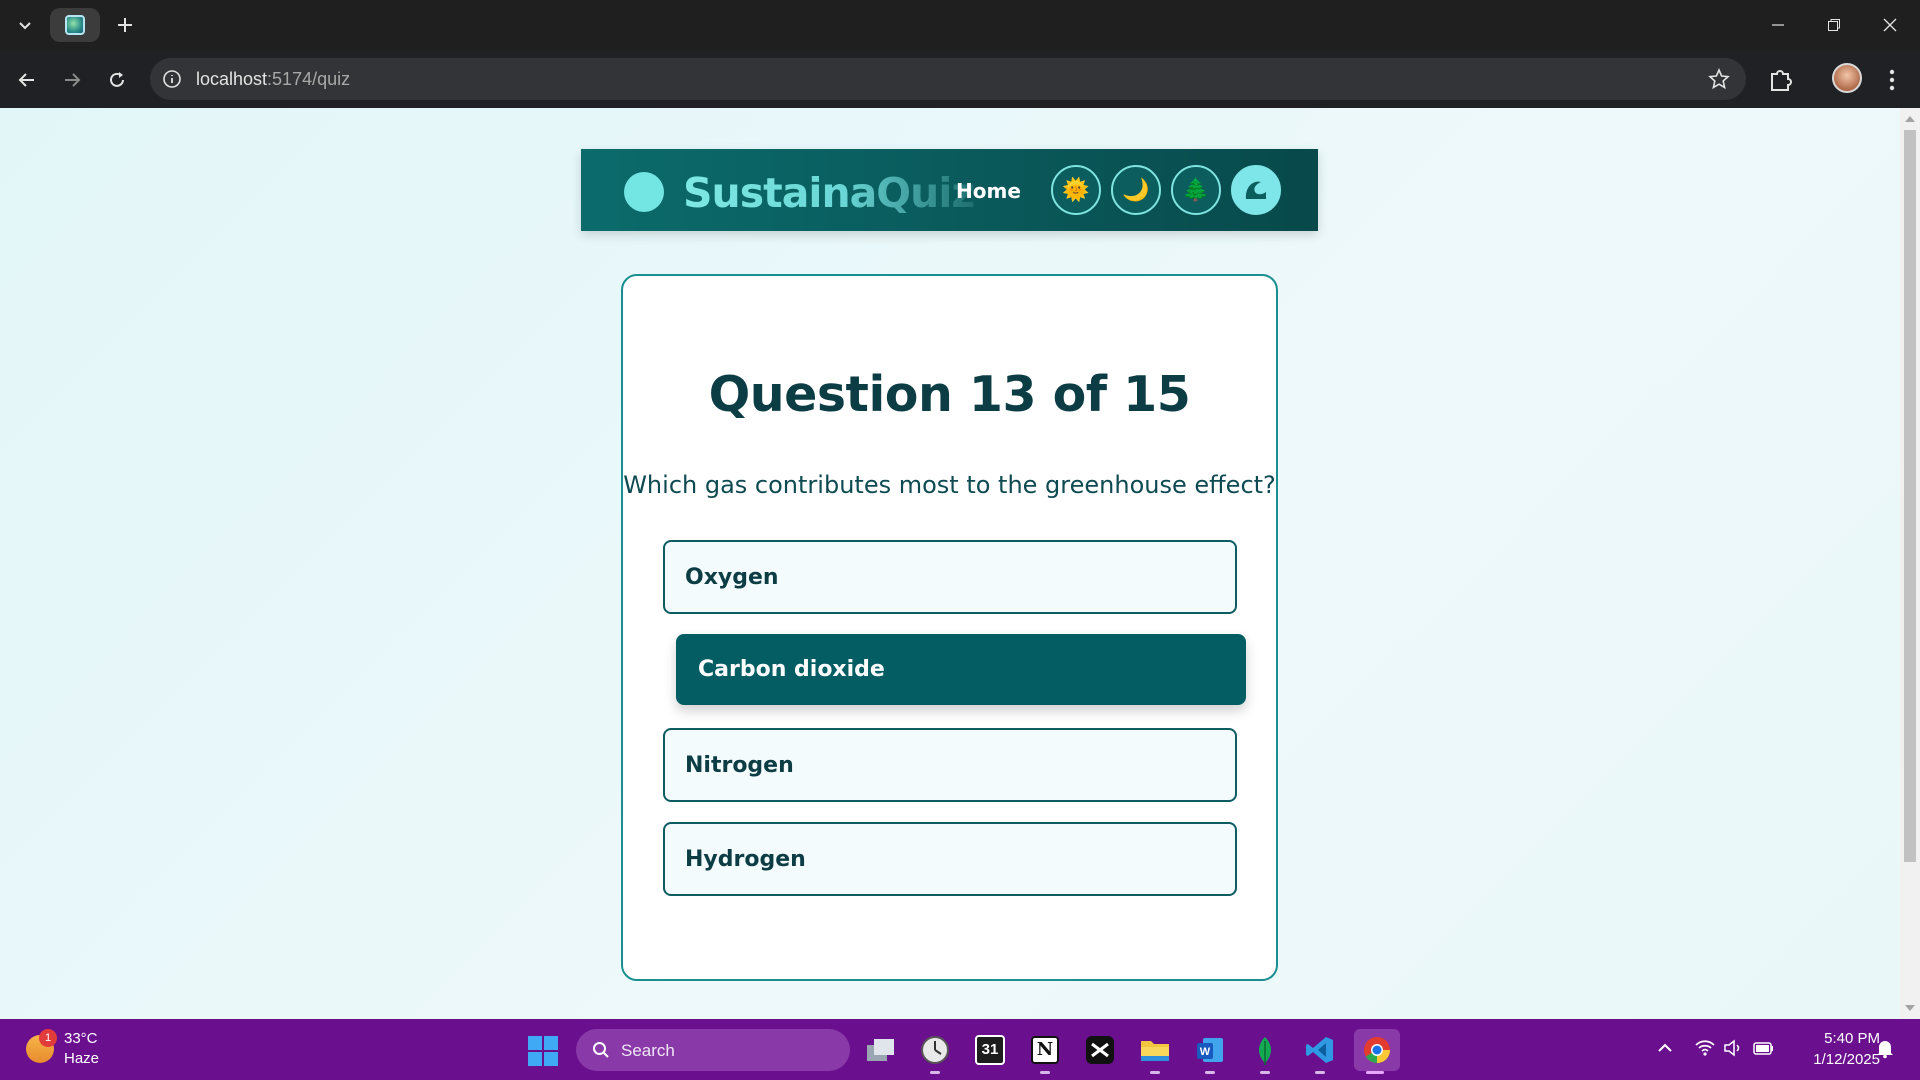 This screenshot has height=1080, width=1920. I want to click on url-host: localhost, so click(232, 79).